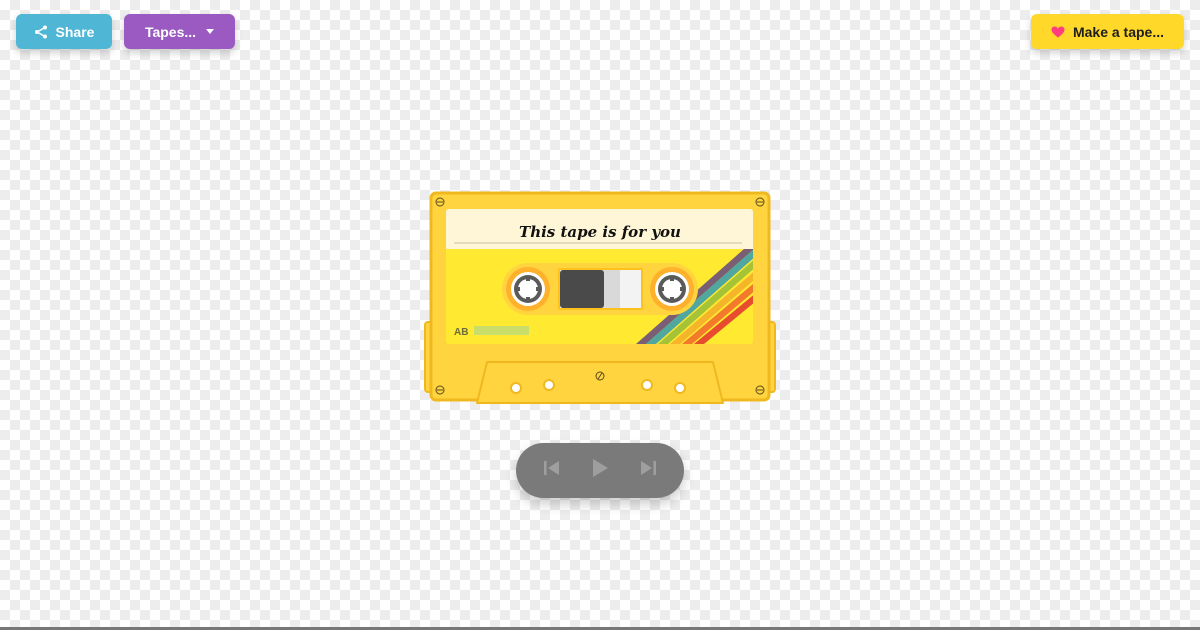  Describe the element at coordinates (582, 289) in the screenshot. I see `tape-spool` at that location.